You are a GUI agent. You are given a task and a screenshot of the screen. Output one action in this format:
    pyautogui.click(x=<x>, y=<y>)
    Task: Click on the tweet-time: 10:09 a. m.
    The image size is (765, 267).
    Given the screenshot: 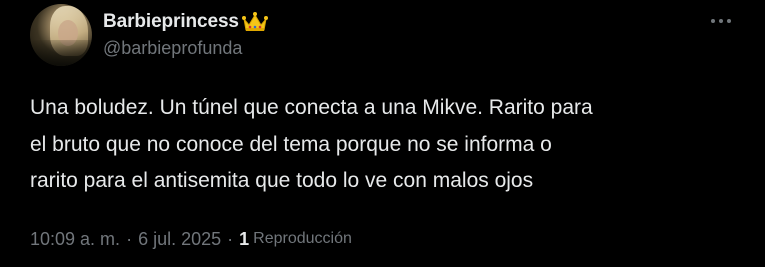 What is the action you would take?
    pyautogui.click(x=75, y=239)
    